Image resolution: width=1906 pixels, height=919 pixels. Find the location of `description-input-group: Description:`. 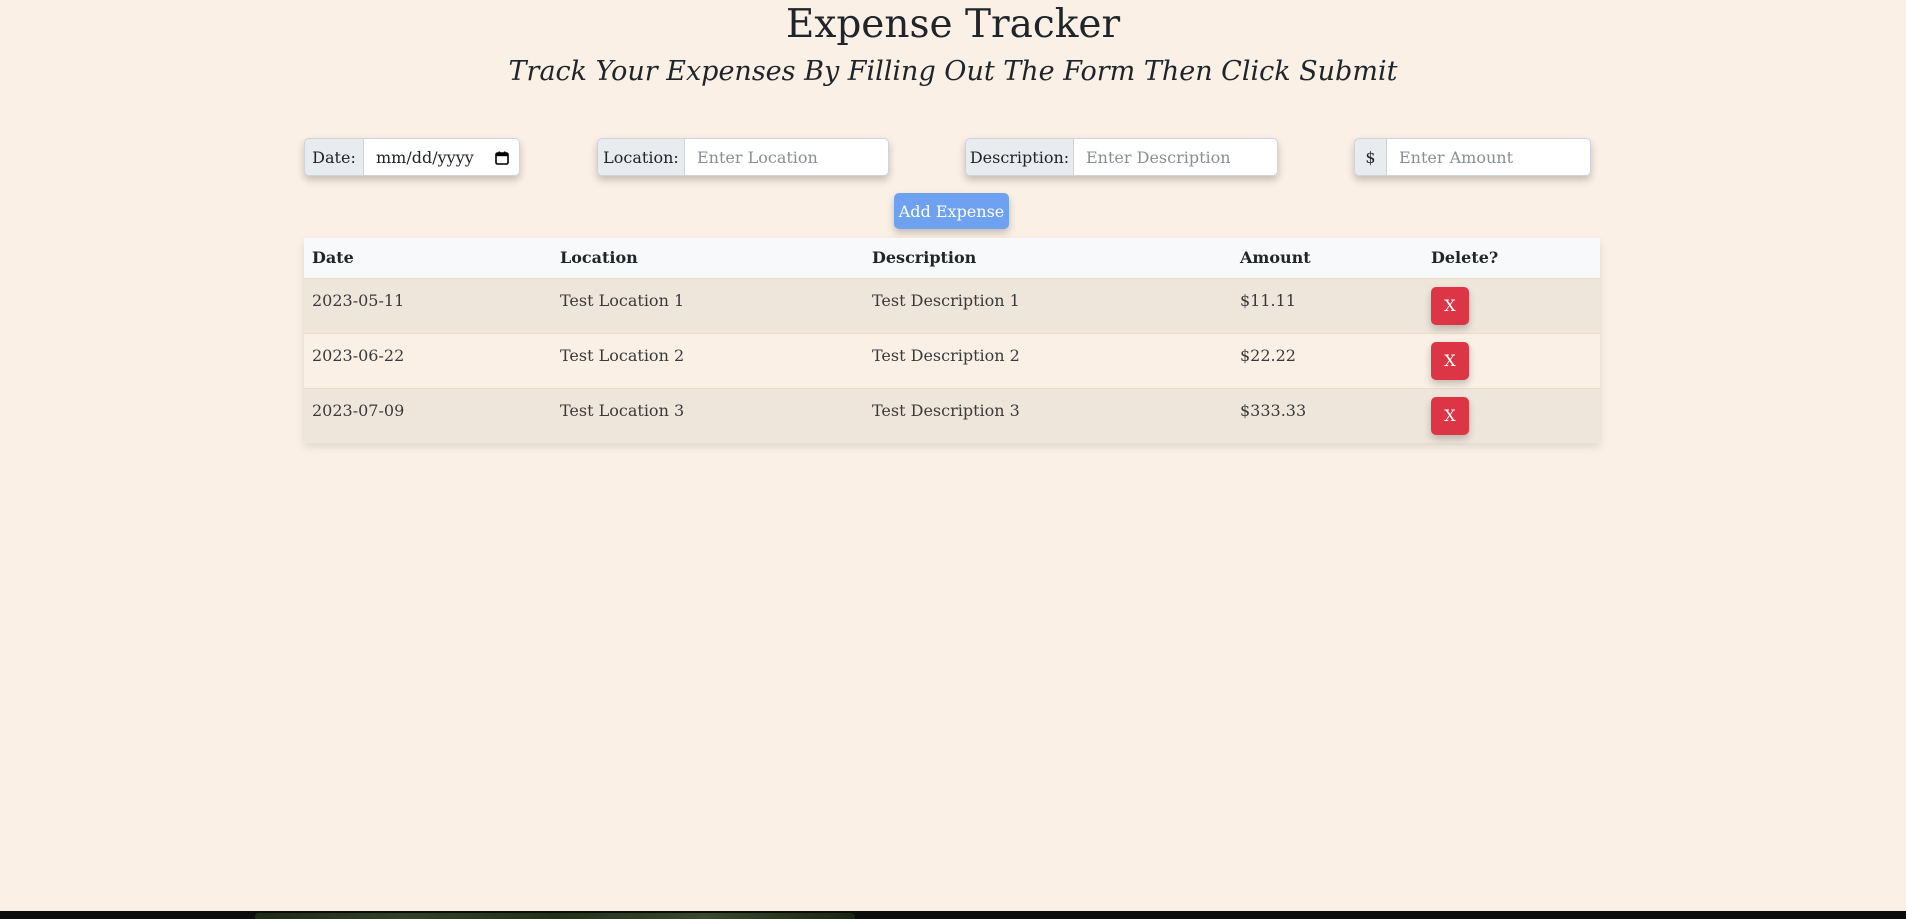

description-input-group: Description: is located at coordinates (1121, 157).